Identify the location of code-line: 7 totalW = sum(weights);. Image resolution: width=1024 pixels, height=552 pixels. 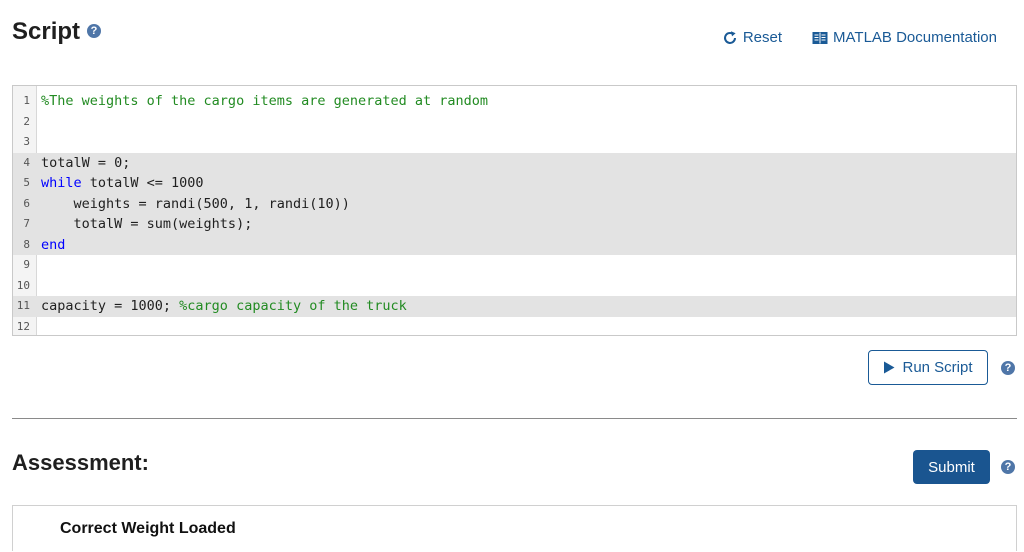
(514, 224).